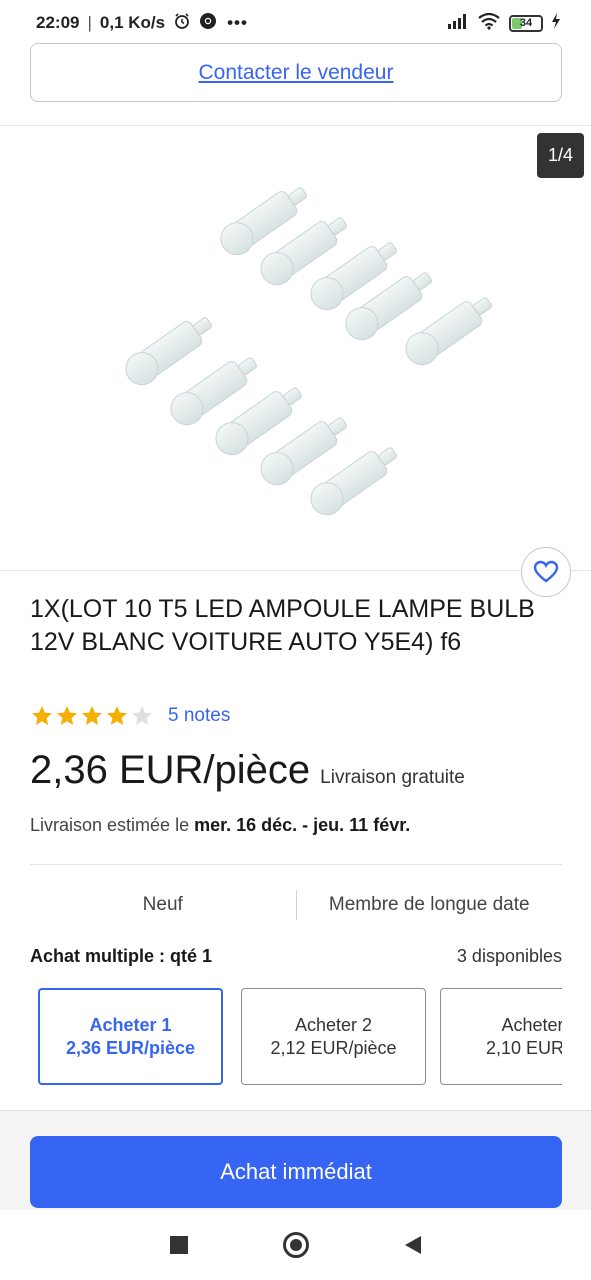 The height and width of the screenshot is (1280, 591). I want to click on delivery-dates: mer. 16 déc. - jeu. 11 févr., so click(302, 825).